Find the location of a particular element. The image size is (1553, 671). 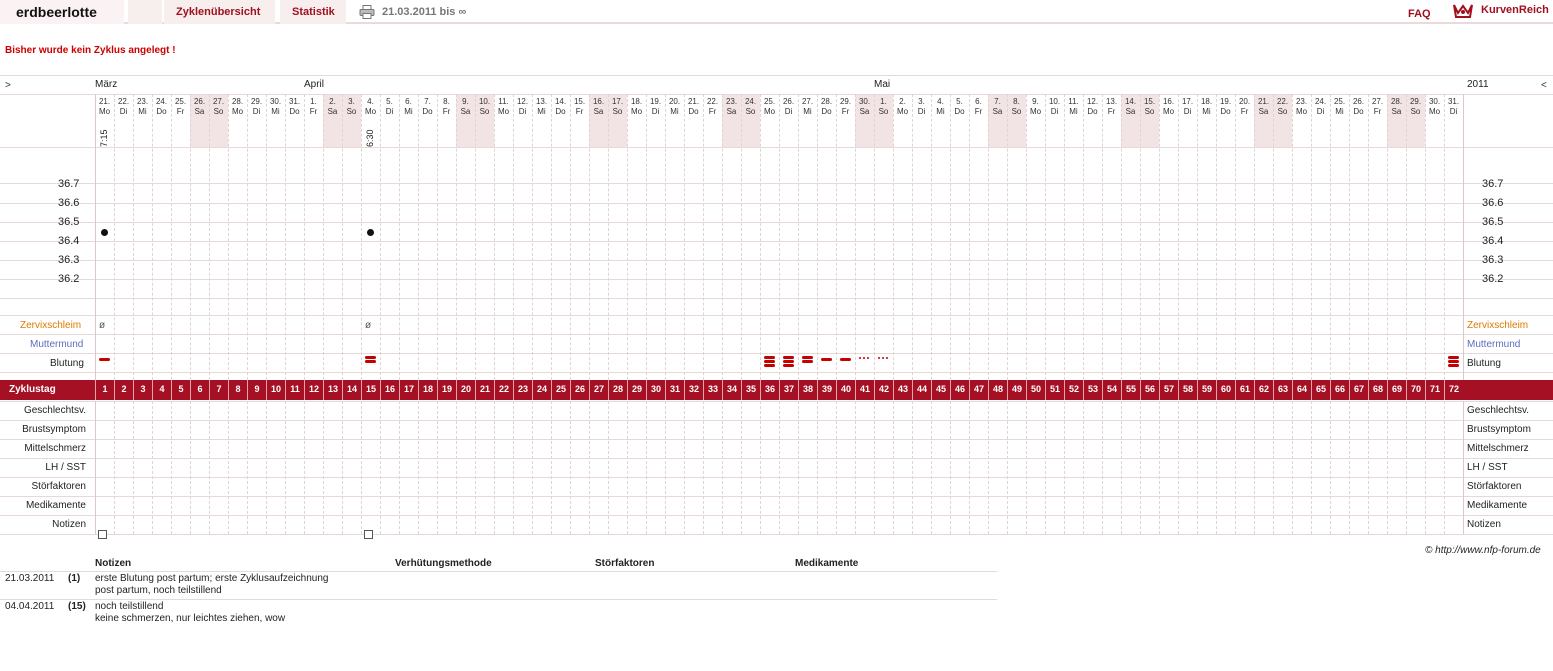

cycle-day-number: 21 is located at coordinates (484, 390).